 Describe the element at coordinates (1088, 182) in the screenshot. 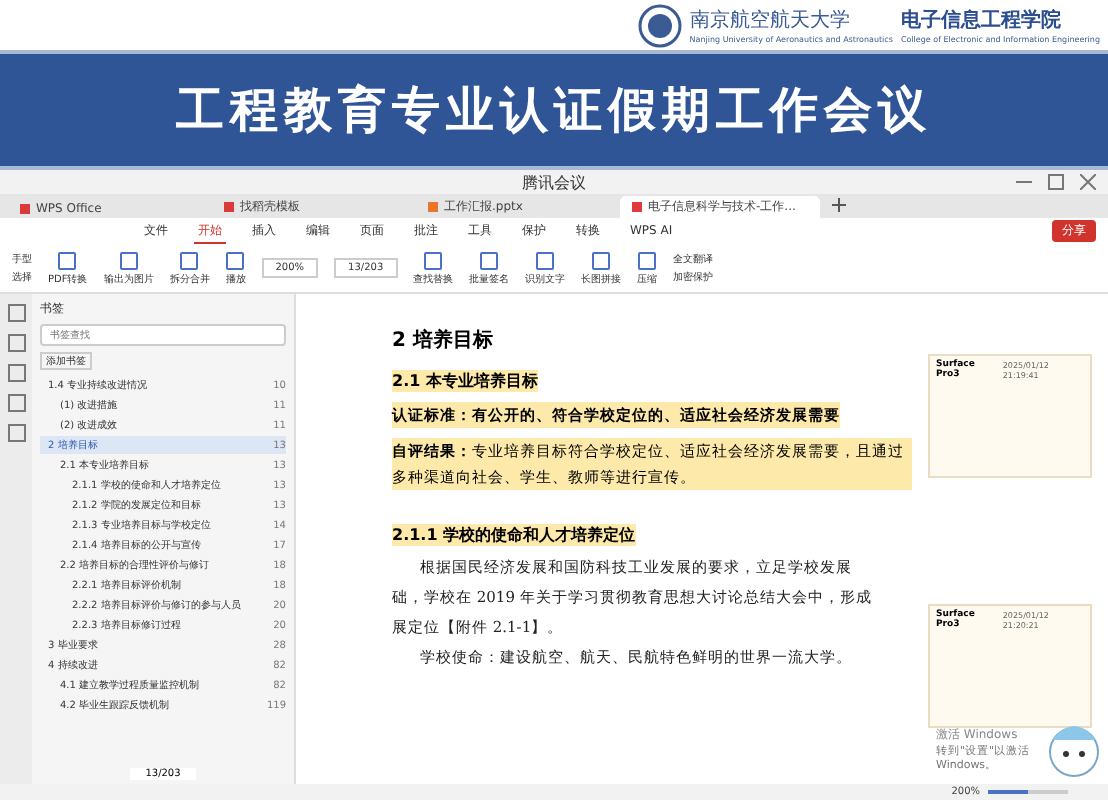

I see `close-icon` at that location.